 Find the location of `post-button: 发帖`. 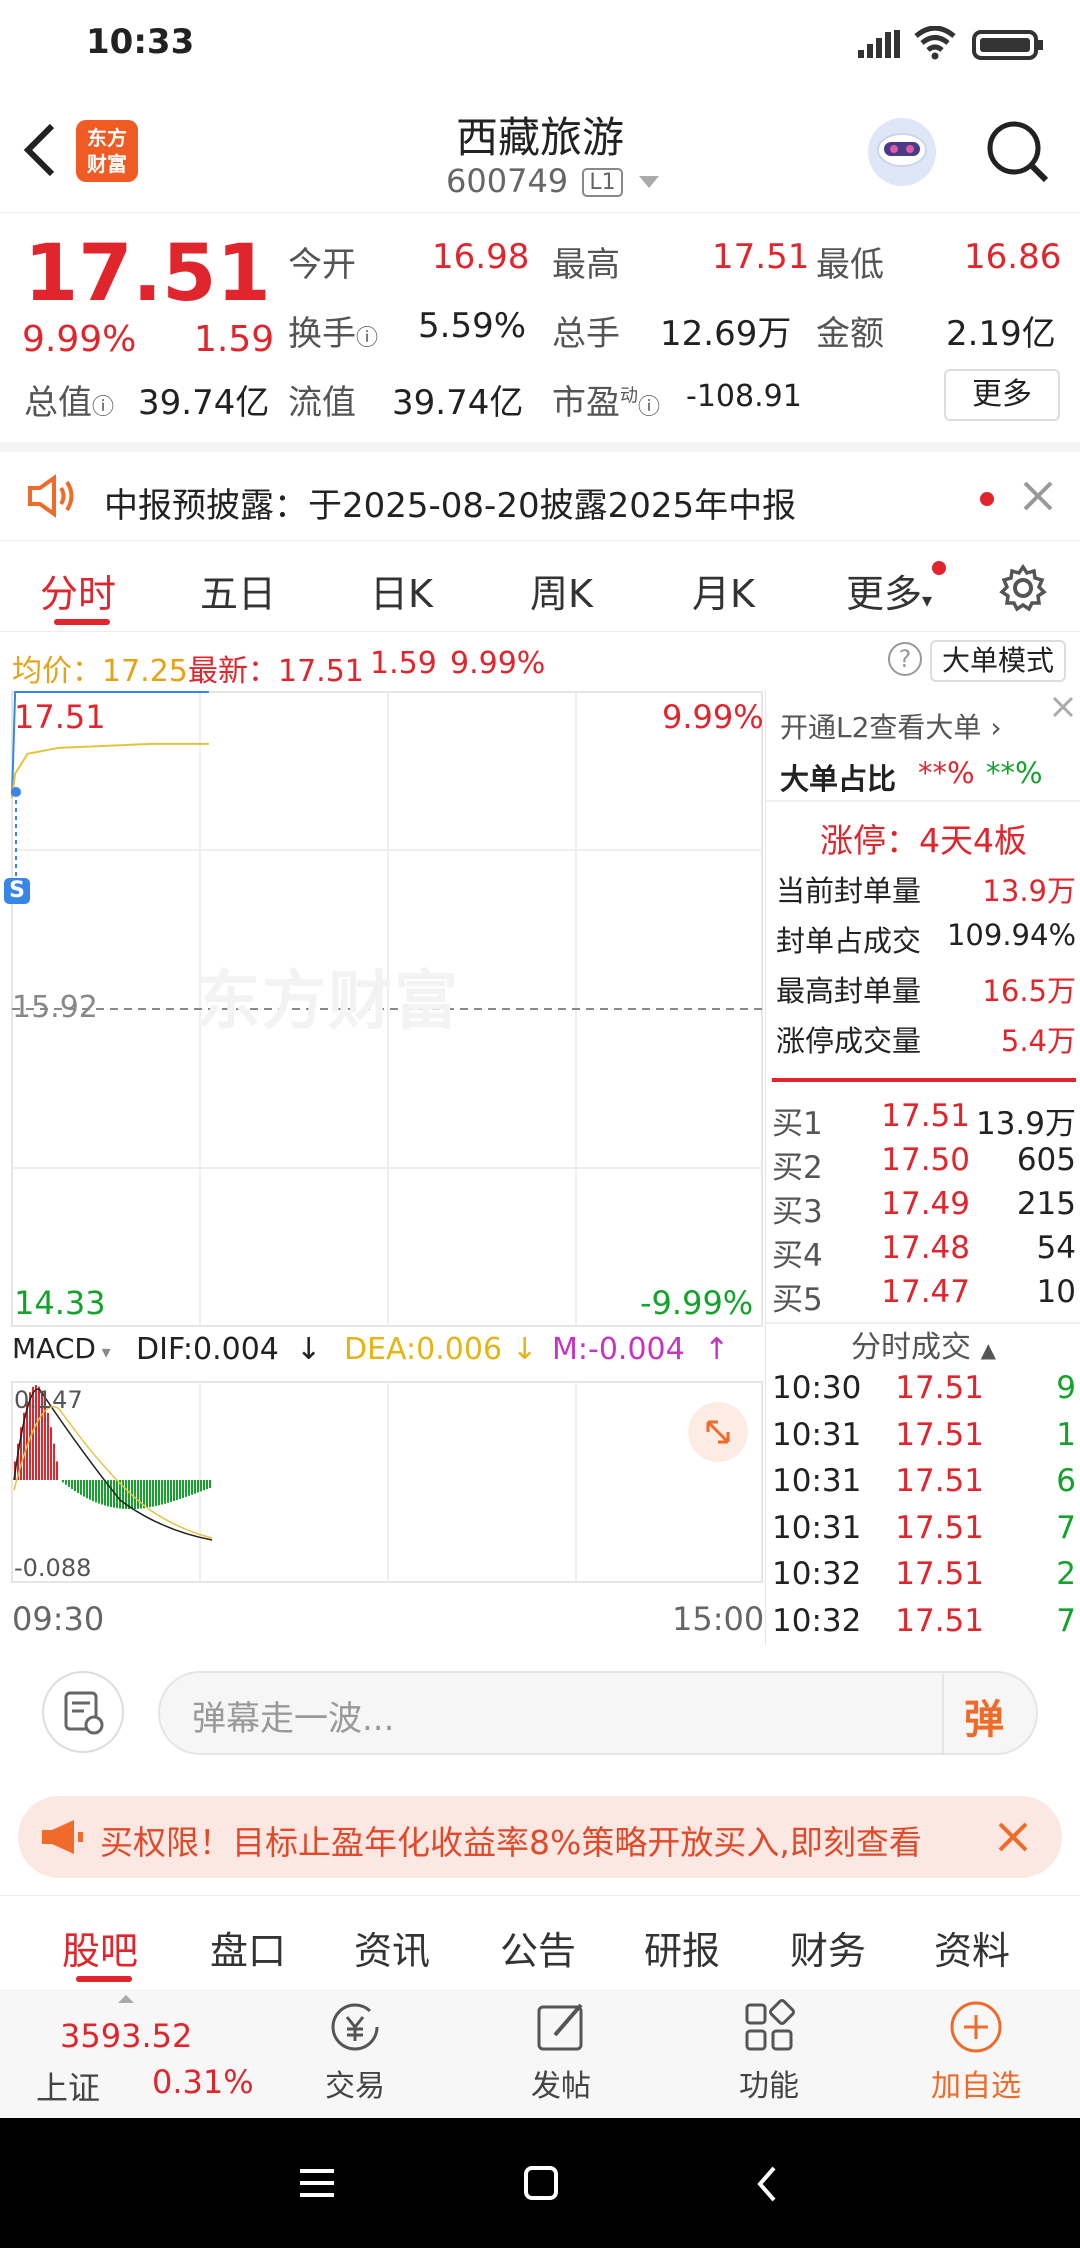

post-button: 发帖 is located at coordinates (561, 2051).